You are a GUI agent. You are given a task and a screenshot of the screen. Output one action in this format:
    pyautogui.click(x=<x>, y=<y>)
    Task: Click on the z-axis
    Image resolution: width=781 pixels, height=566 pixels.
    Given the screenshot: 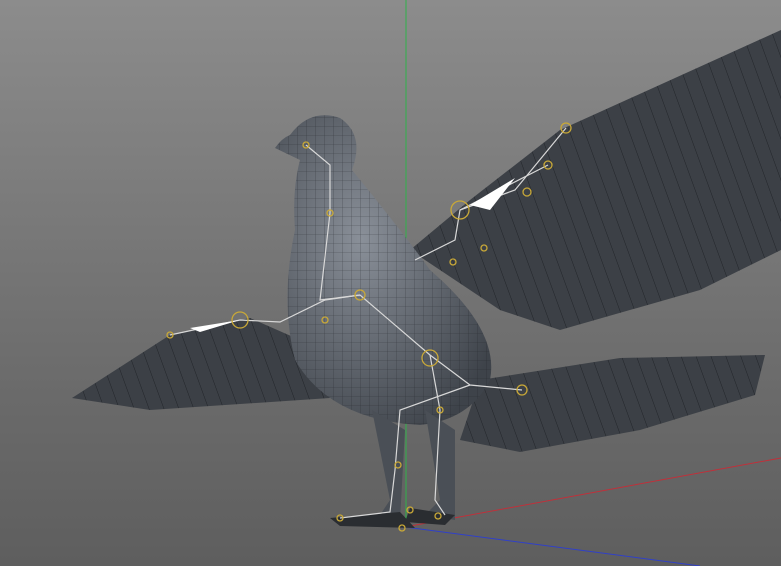 What is the action you would take?
    pyautogui.click(x=552, y=546)
    